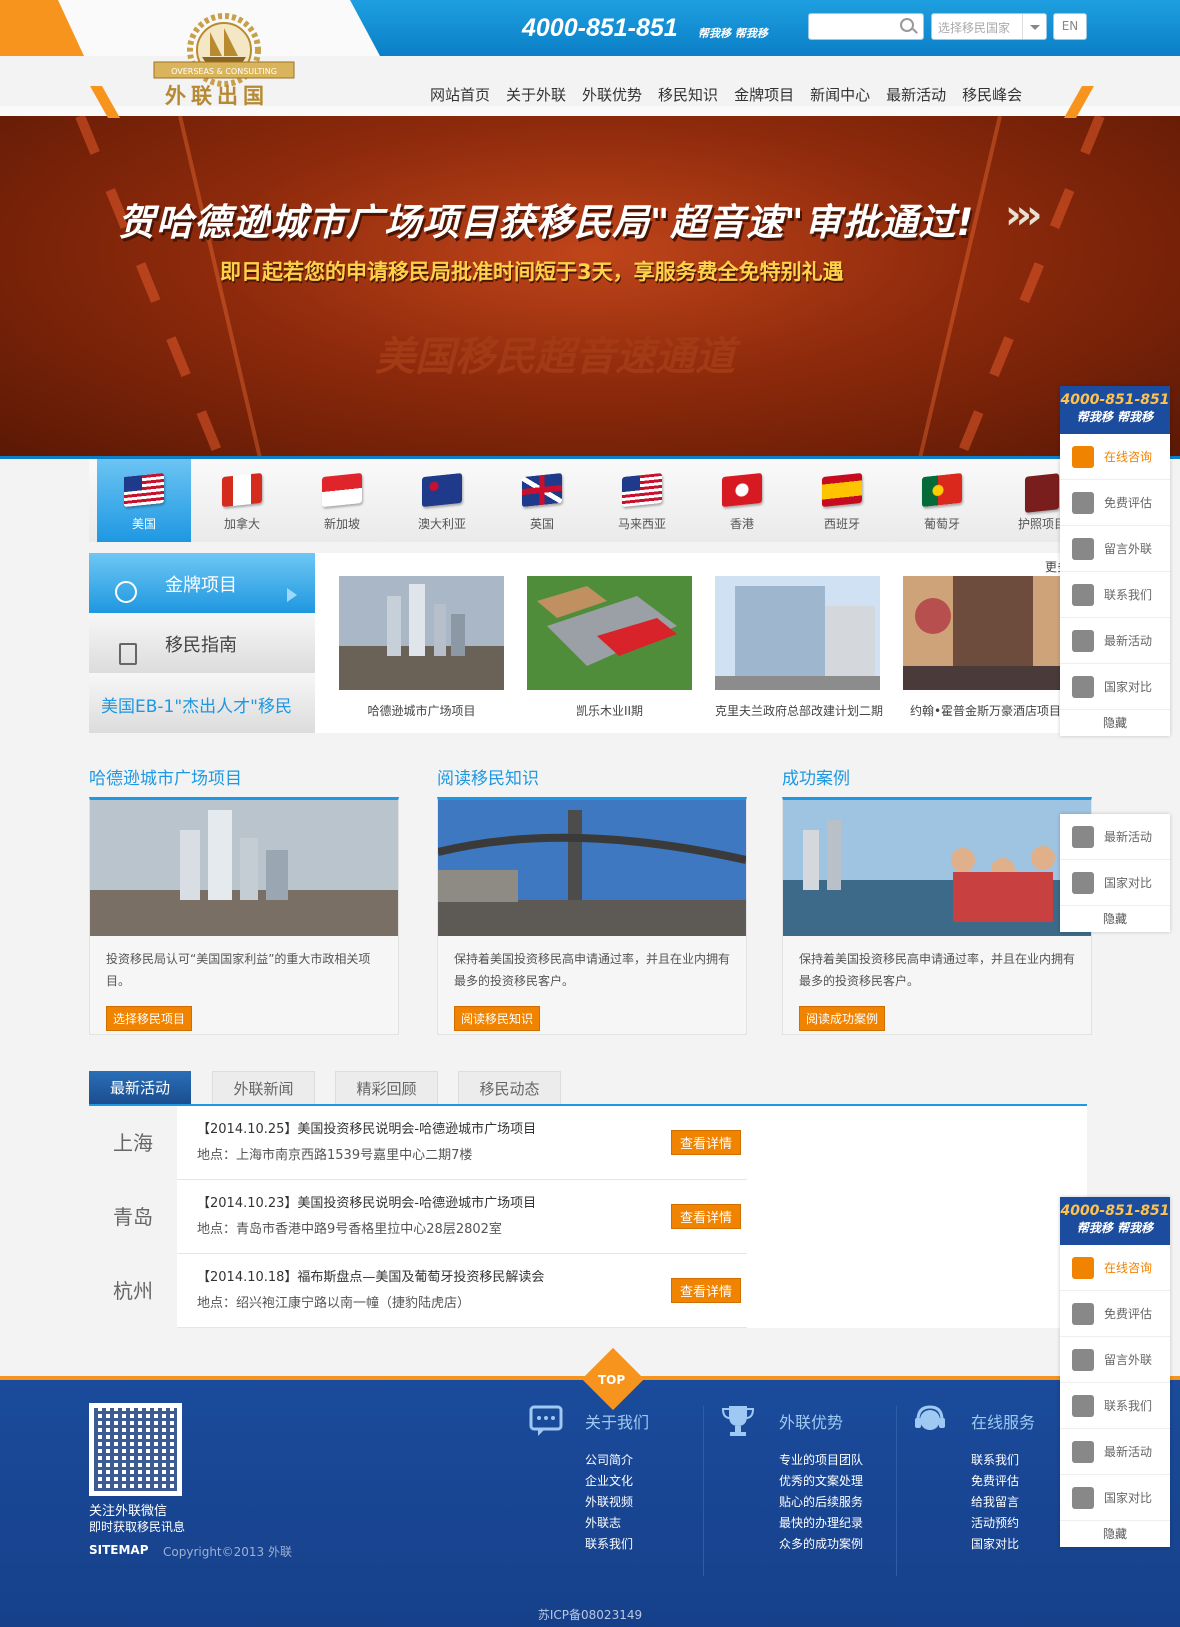 Image resolution: width=1180 pixels, height=1627 pixels. What do you see at coordinates (937, 970) in the screenshot?
I see `card-description: 保持着美国投资移民高申请通过率，并且在业内拥有最多的投资移民客户。` at bounding box center [937, 970].